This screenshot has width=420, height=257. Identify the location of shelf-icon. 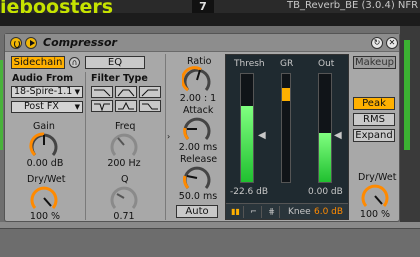
(150, 106).